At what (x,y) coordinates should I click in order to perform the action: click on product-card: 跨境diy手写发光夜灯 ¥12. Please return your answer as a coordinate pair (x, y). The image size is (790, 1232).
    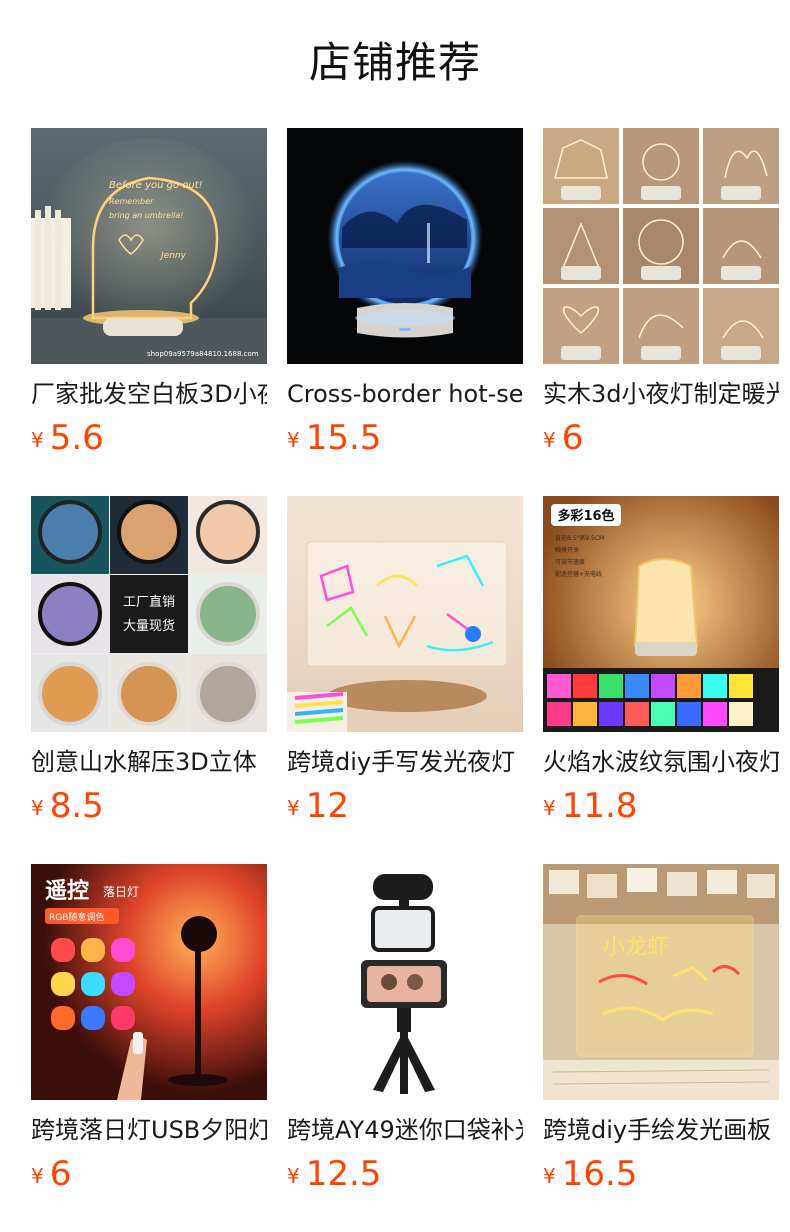
    Looking at the image, I should click on (405, 661).